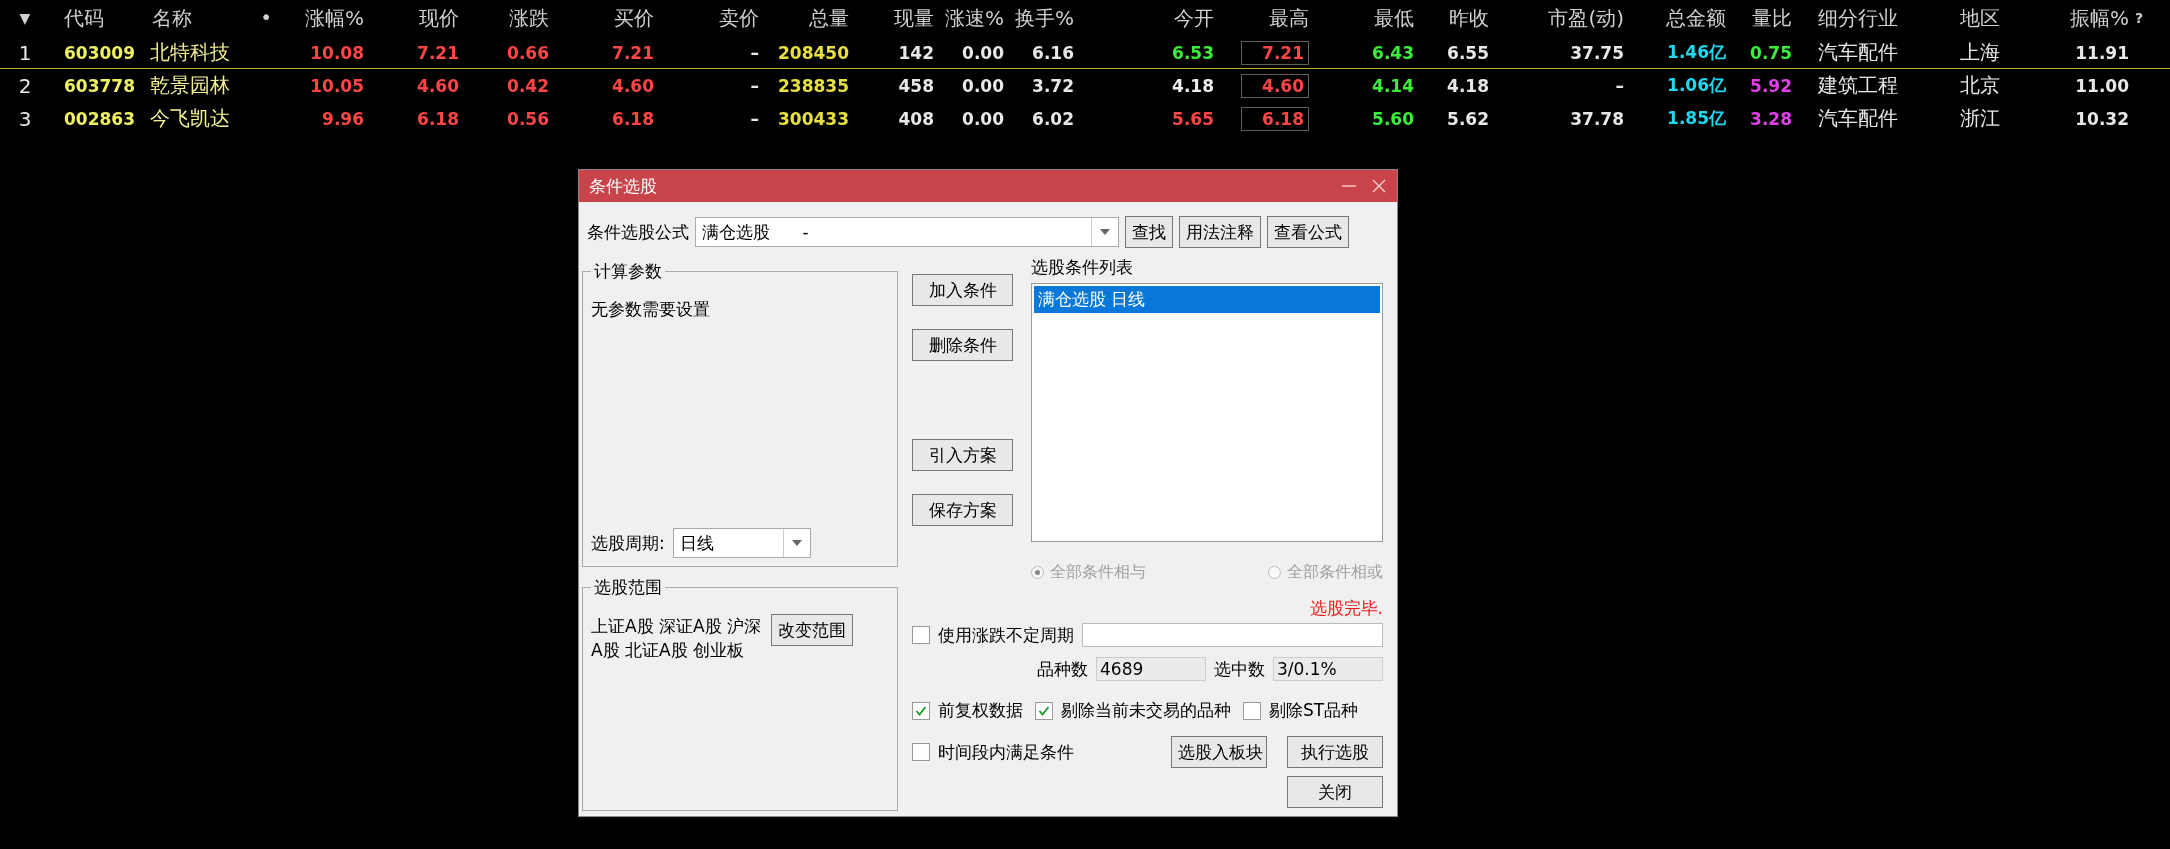 This screenshot has width=2170, height=849. I want to click on table-cell-text: 002863, so click(99, 118).